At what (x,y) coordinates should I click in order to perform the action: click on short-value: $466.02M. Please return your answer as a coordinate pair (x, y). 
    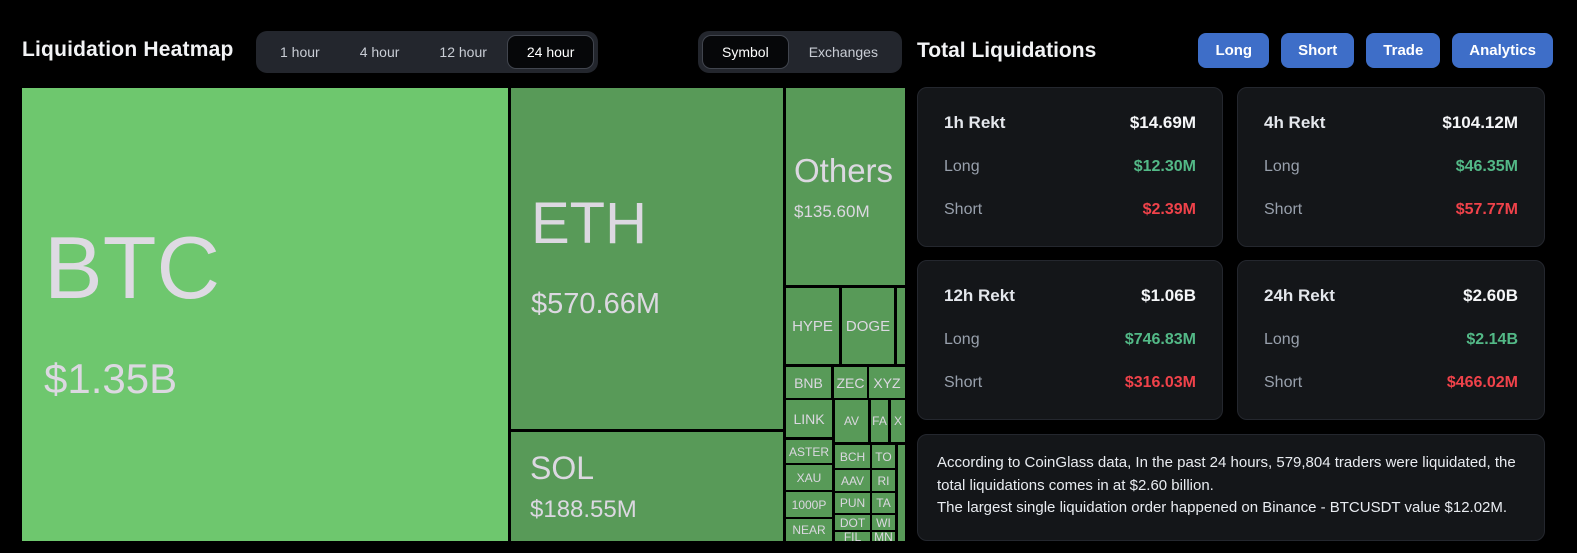
    Looking at the image, I should click on (1482, 382).